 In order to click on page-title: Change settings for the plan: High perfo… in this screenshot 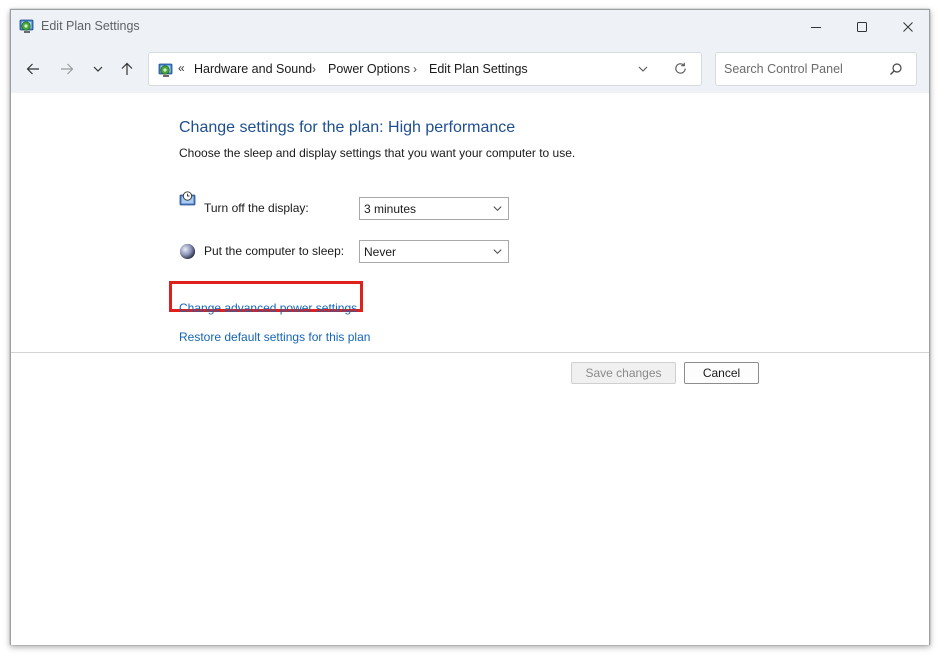, I will do `click(347, 127)`.